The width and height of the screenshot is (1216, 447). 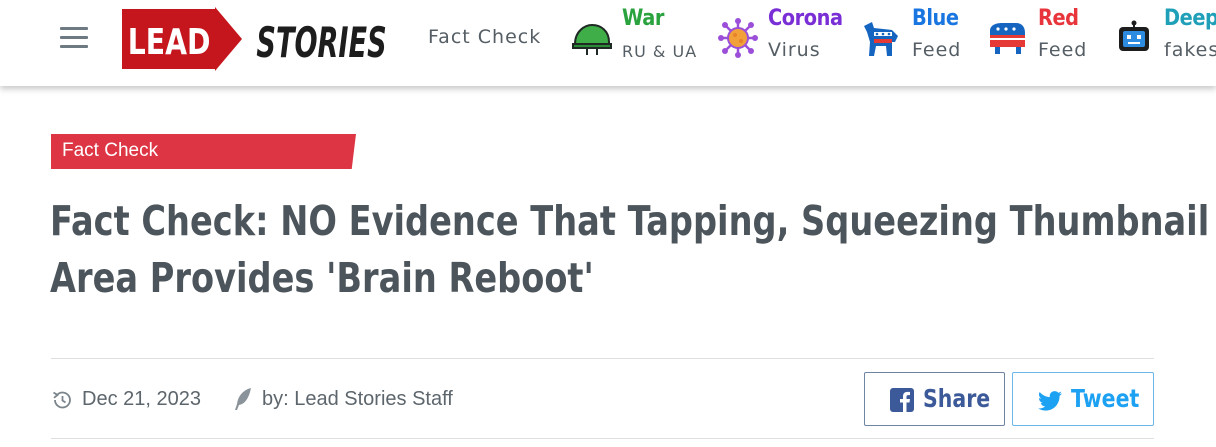 What do you see at coordinates (643, 18) in the screenshot?
I see `nav-war-title: War` at bounding box center [643, 18].